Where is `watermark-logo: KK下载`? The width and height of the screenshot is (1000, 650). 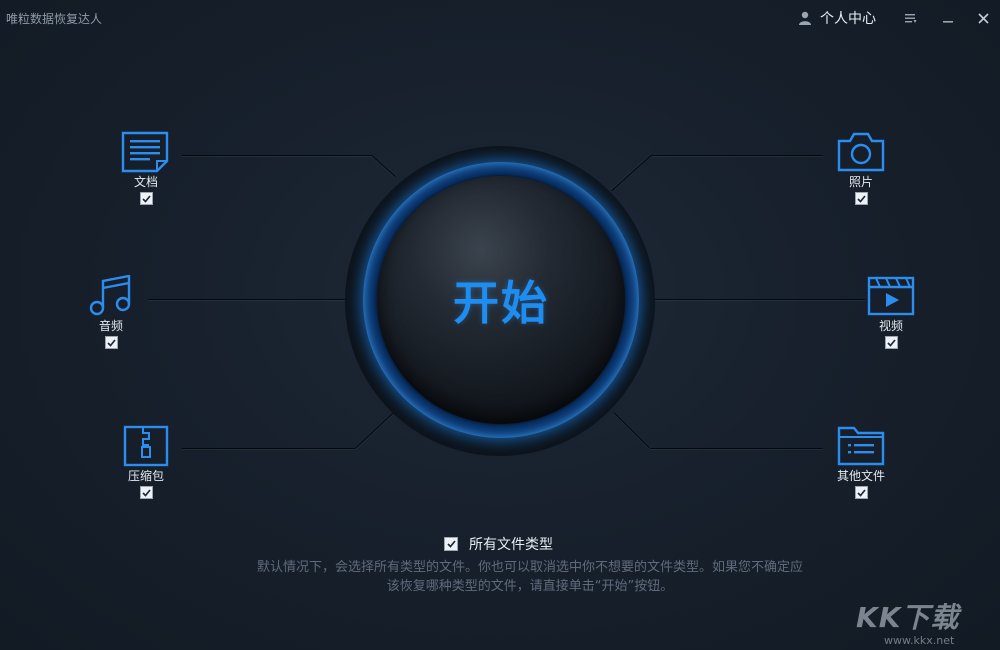 watermark-logo: KK下载 is located at coordinates (908, 617).